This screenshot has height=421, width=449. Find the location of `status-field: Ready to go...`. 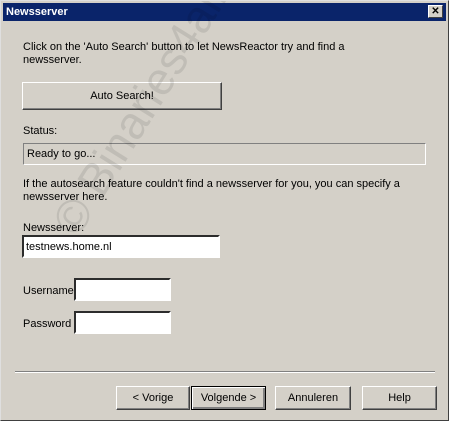

status-field: Ready to go... is located at coordinates (224, 154).